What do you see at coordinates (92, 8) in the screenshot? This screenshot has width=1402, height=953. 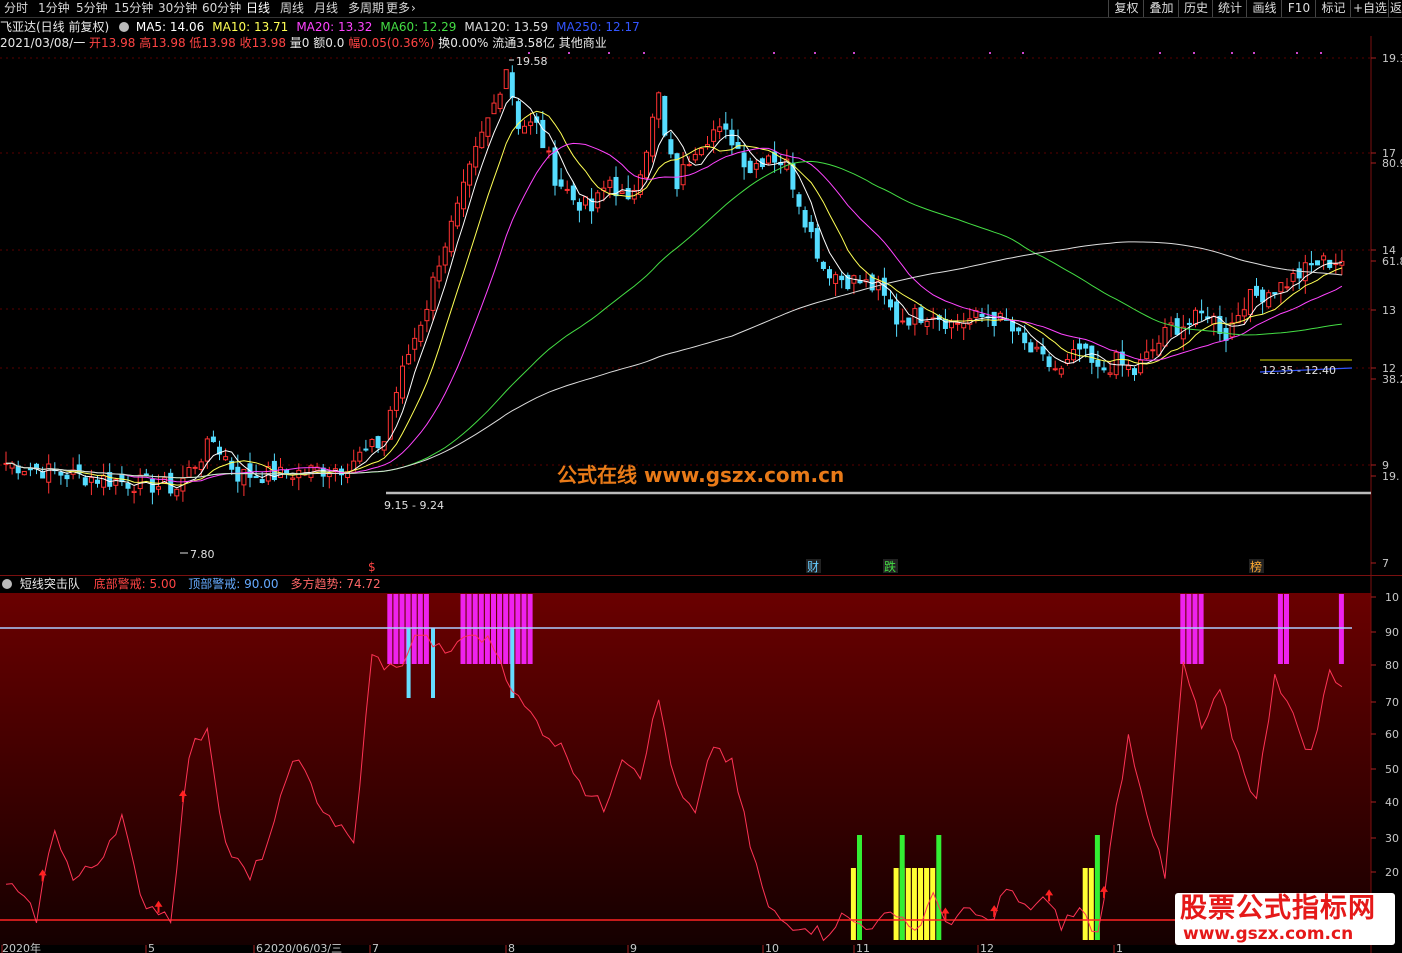 I see `period-tab-2: 5分钟` at bounding box center [92, 8].